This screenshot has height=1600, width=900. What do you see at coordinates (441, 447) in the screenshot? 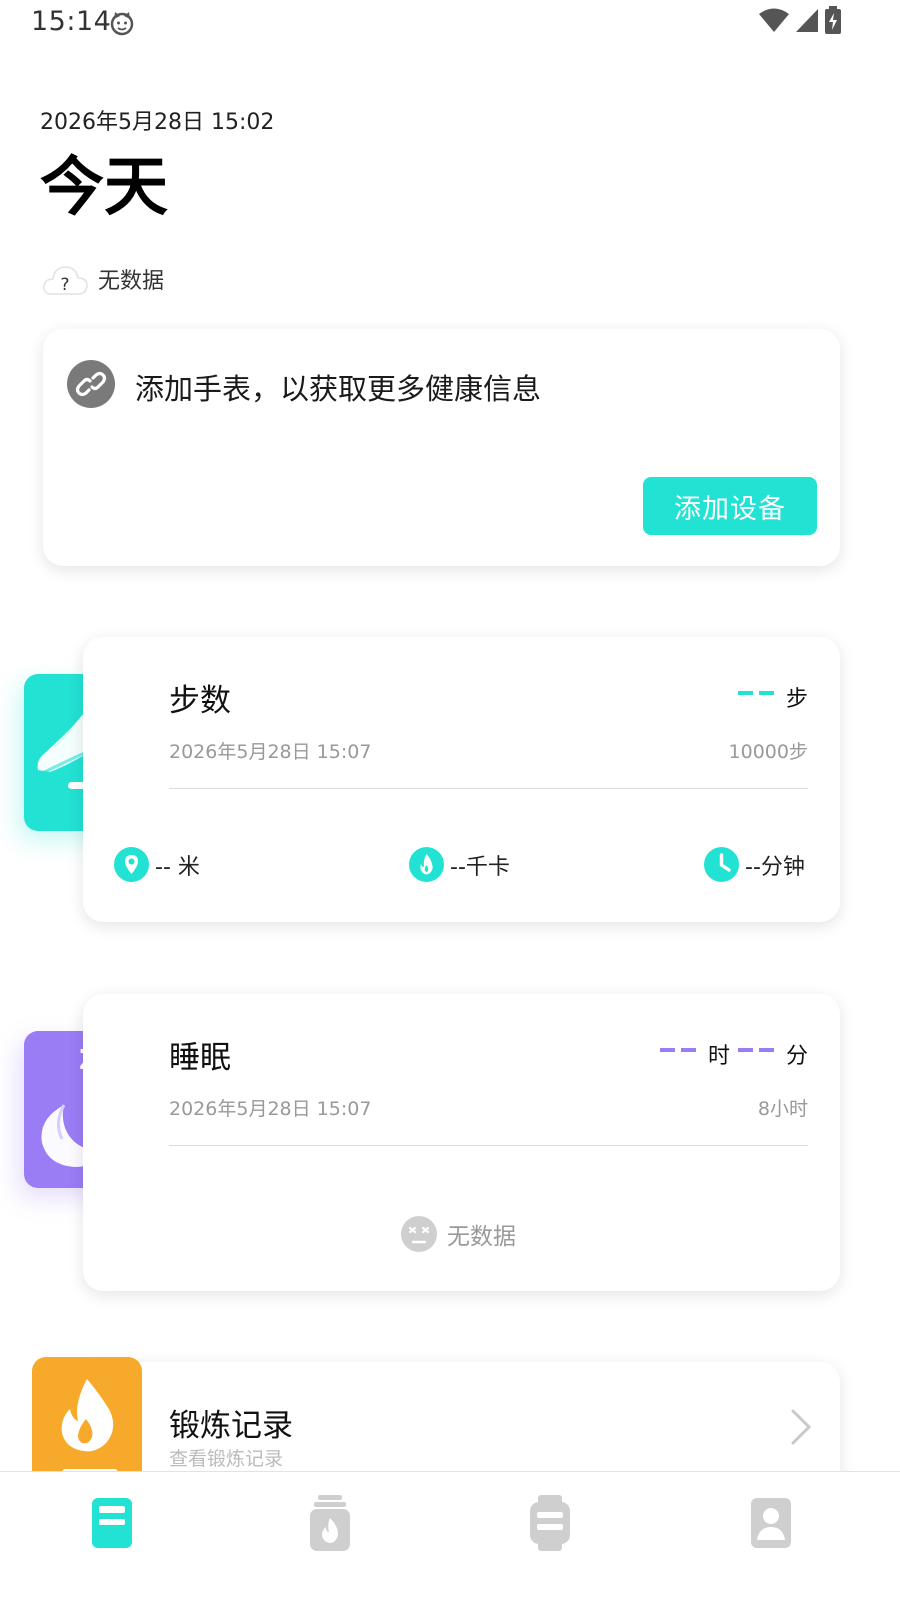
I see `add-watch-card: 添加手表，以获取更多健康信息 添加设备` at bounding box center [441, 447].